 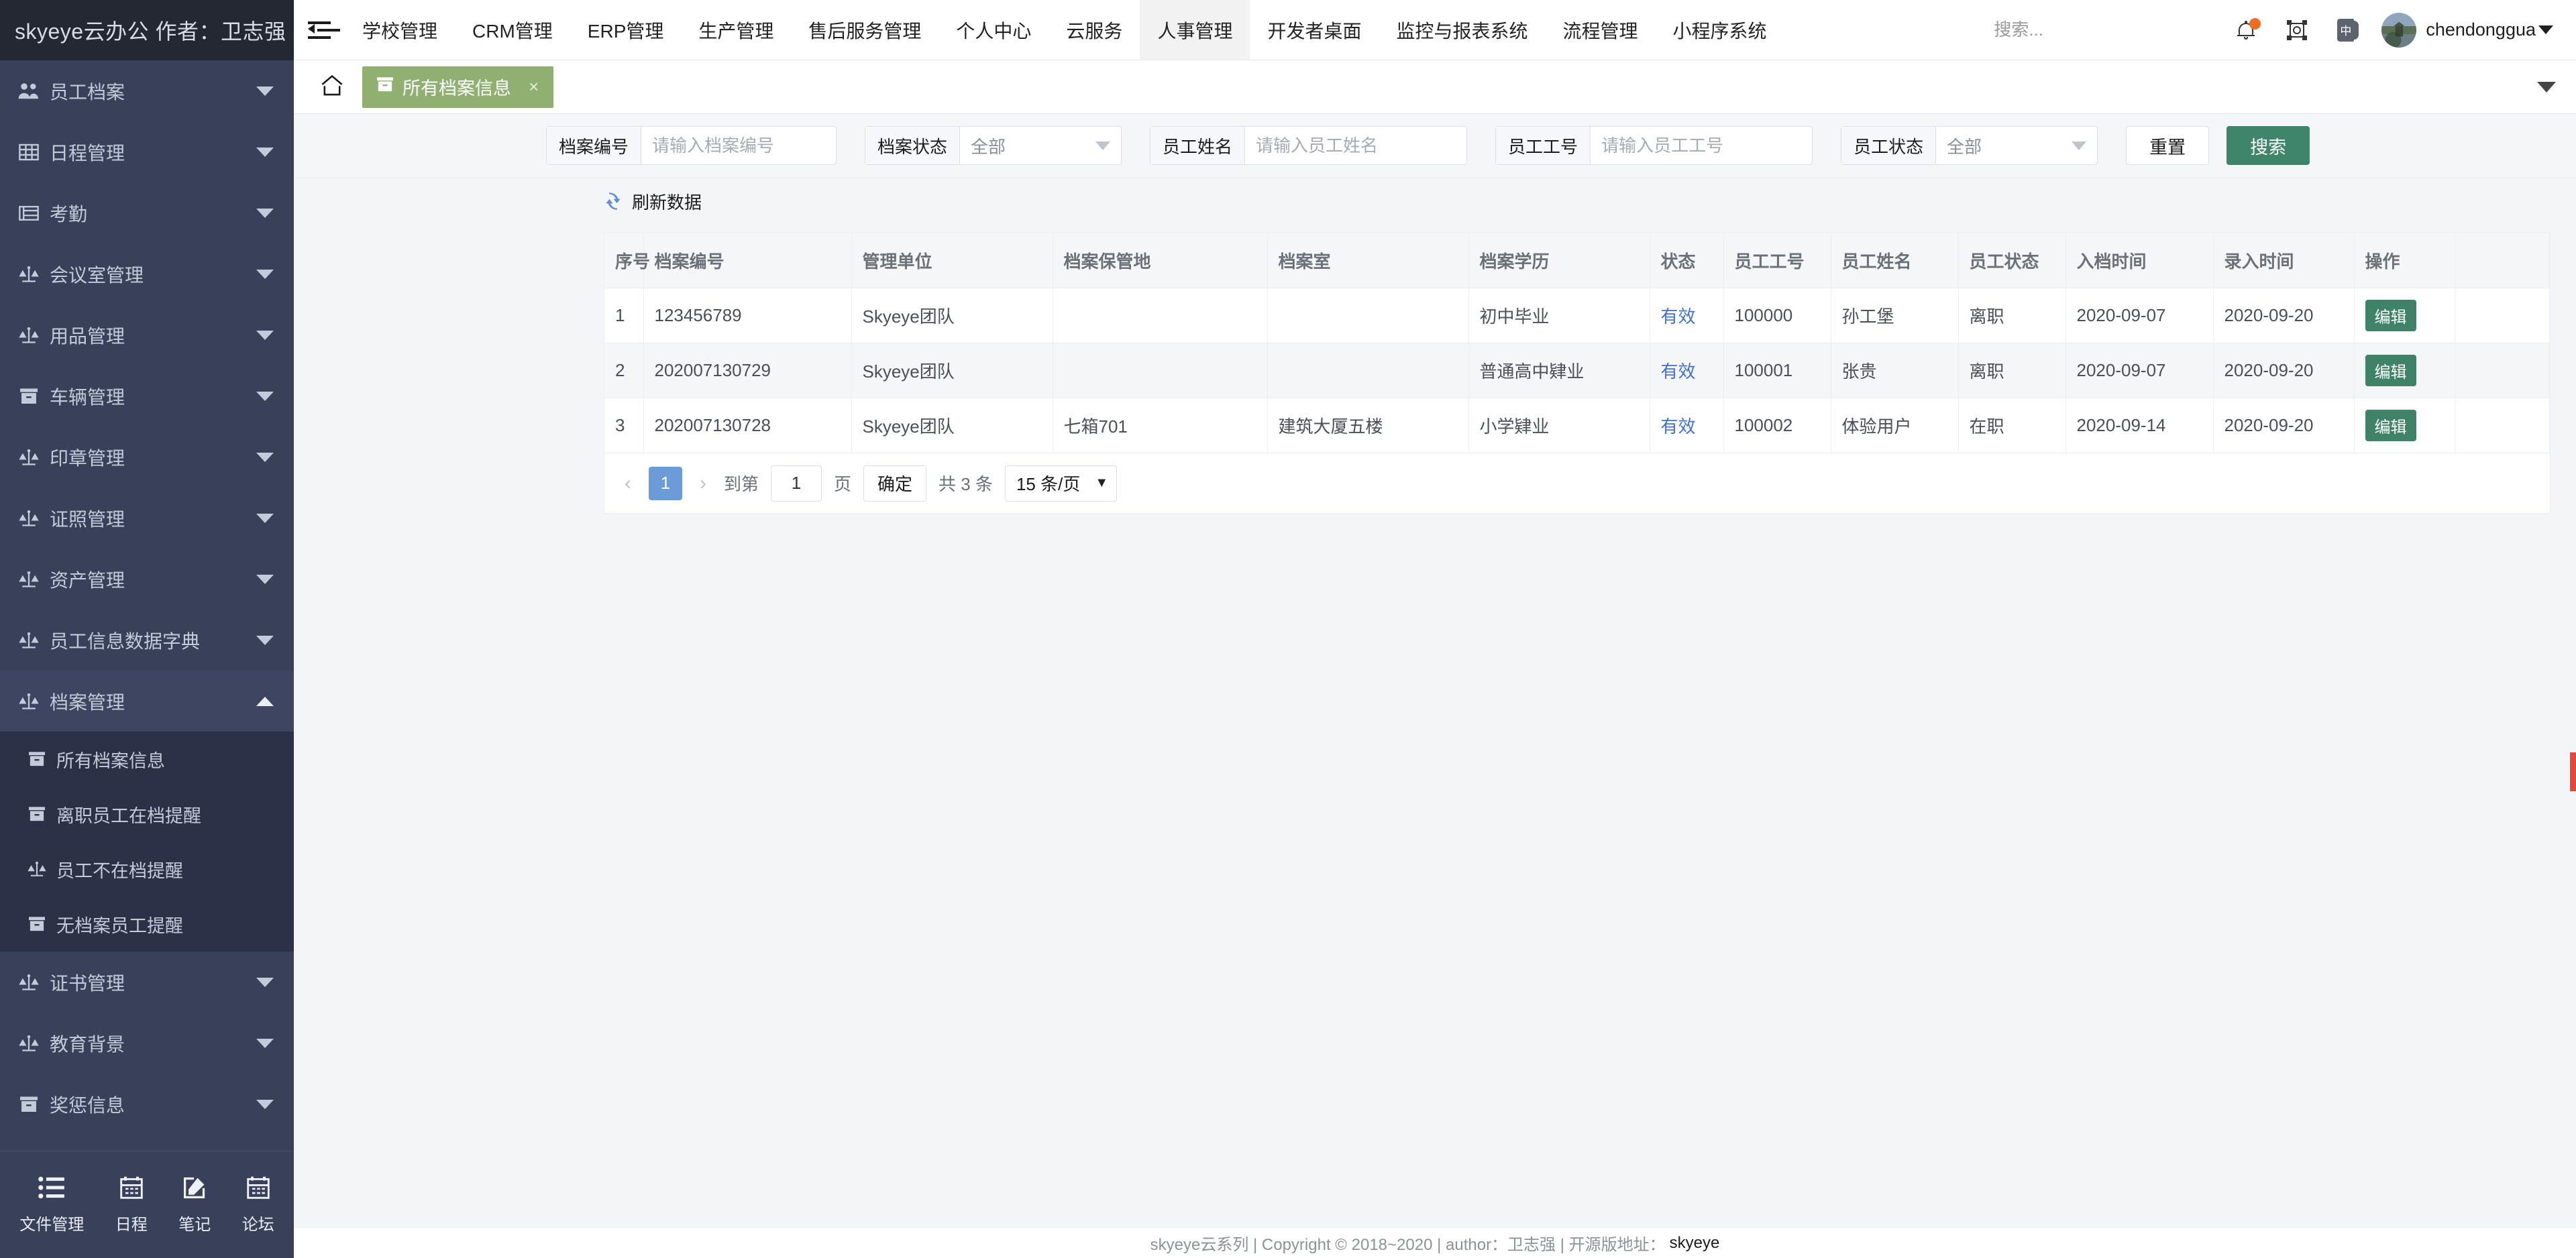 I want to click on sidebar-item-label: 员工信息数据字典, so click(x=125, y=641).